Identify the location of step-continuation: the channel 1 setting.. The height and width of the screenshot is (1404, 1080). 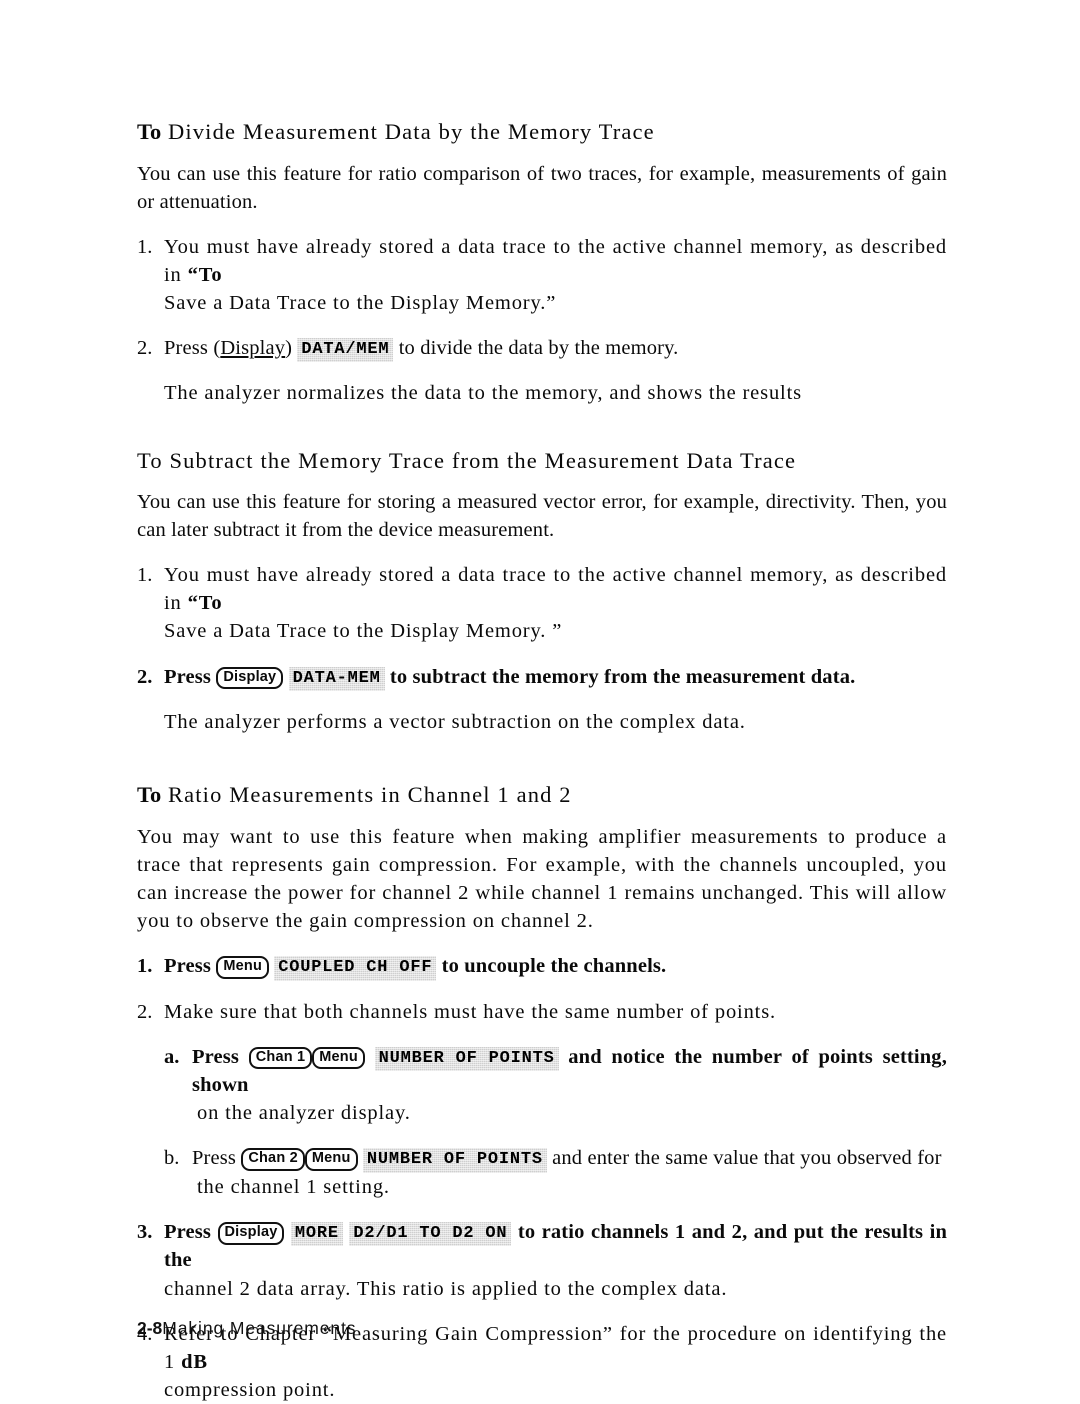
(293, 1186).